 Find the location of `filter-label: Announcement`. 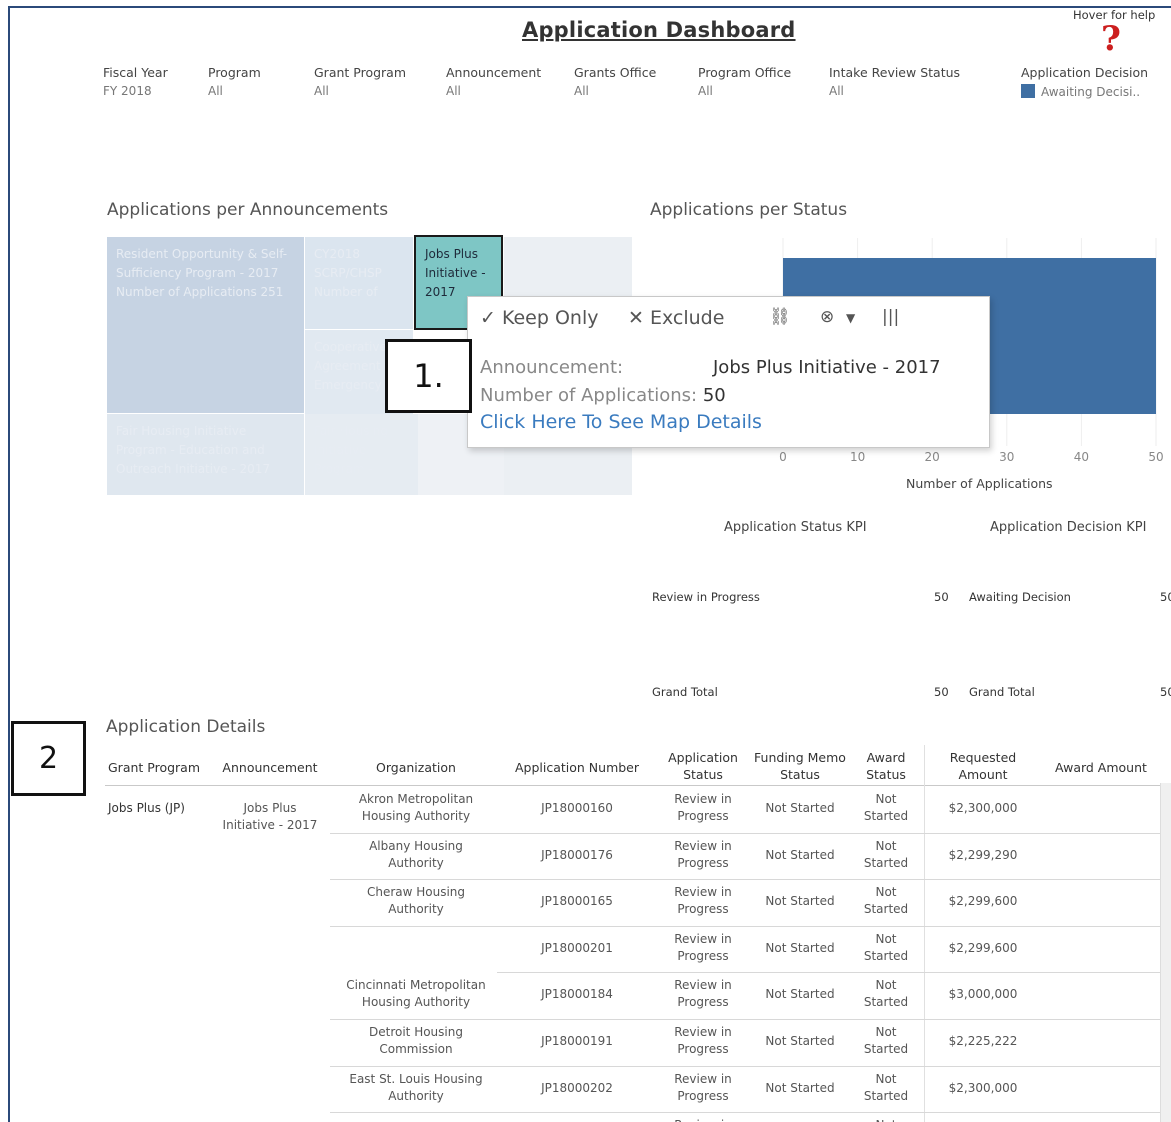

filter-label: Announcement is located at coordinates (494, 72).